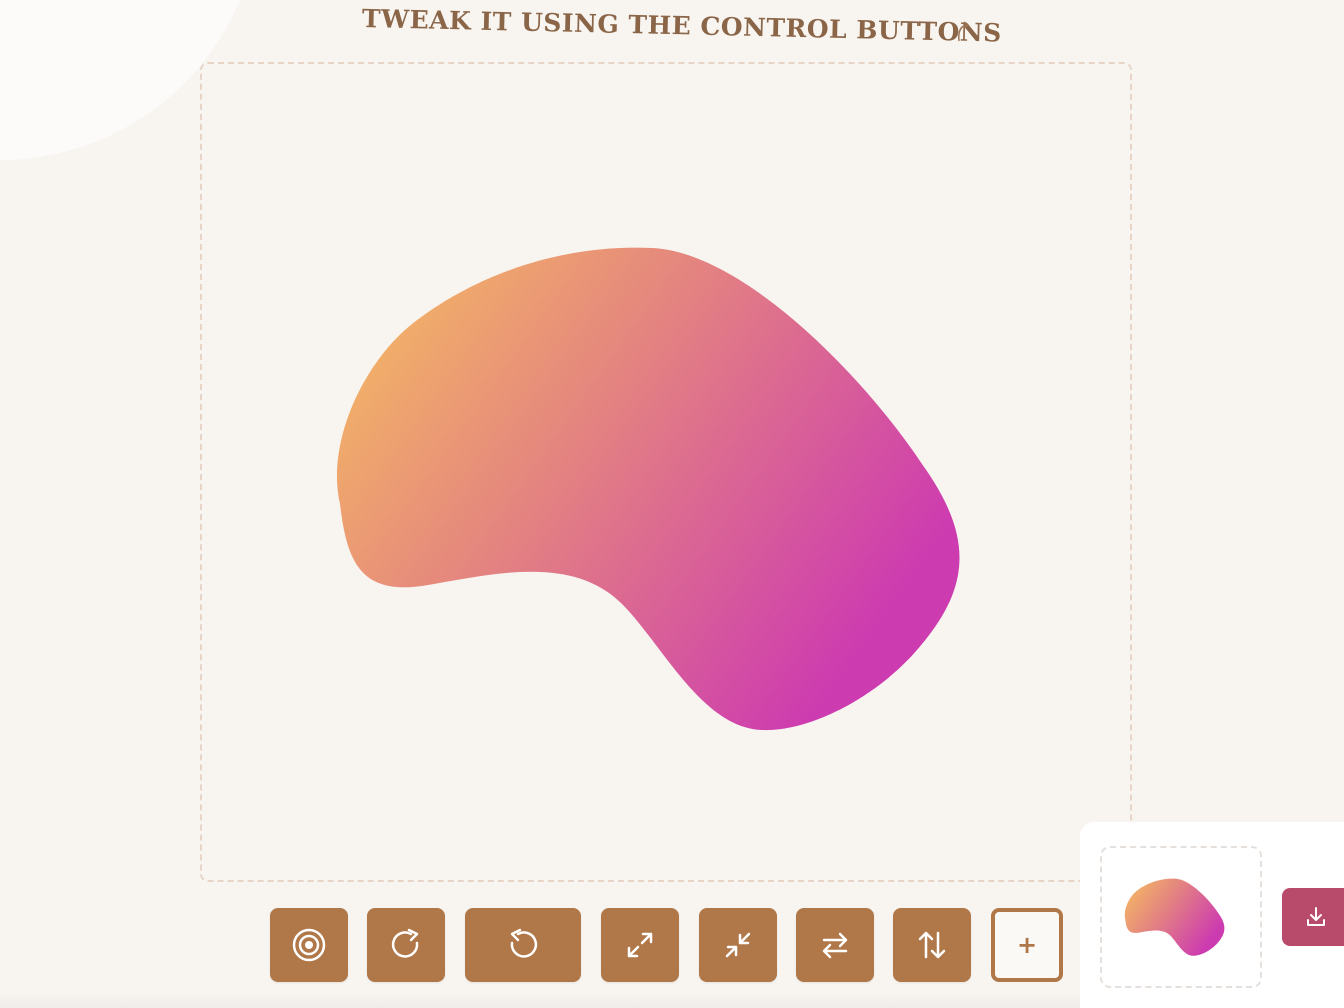 The height and width of the screenshot is (1008, 1344). I want to click on bottom-edge, so click(540, 1000).